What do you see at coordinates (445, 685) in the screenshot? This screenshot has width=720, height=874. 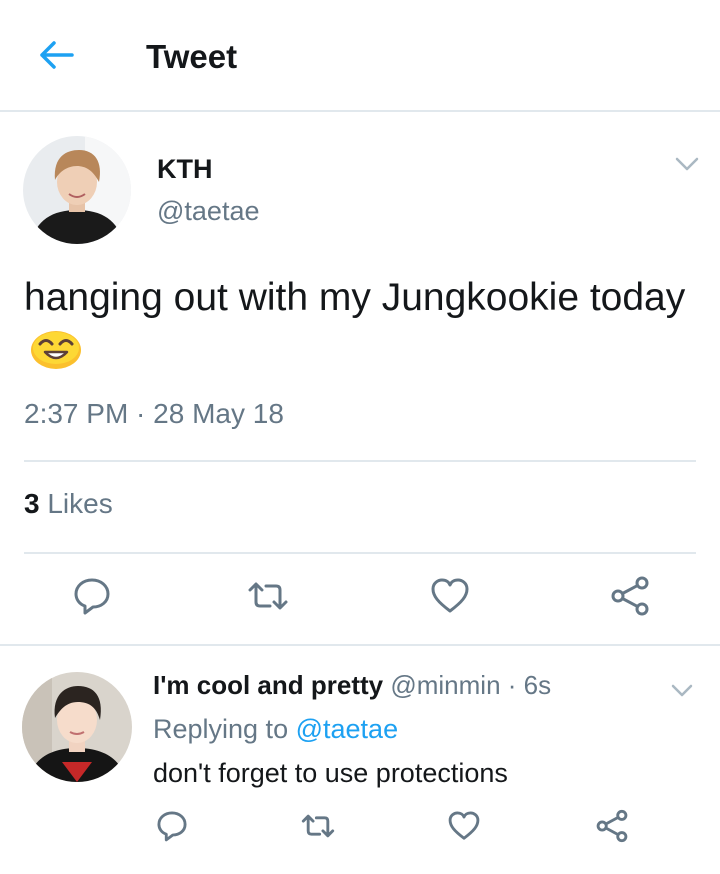 I see `user-handle: @minmin` at bounding box center [445, 685].